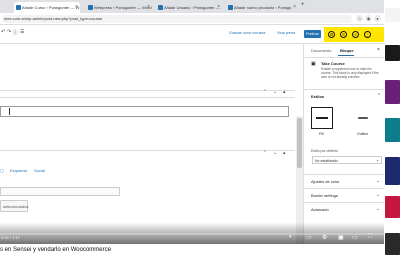 The height and width of the screenshot is (255, 400). What do you see at coordinates (325, 151) in the screenshot?
I see `default-style-label: Estilo por defecto` at bounding box center [325, 151].